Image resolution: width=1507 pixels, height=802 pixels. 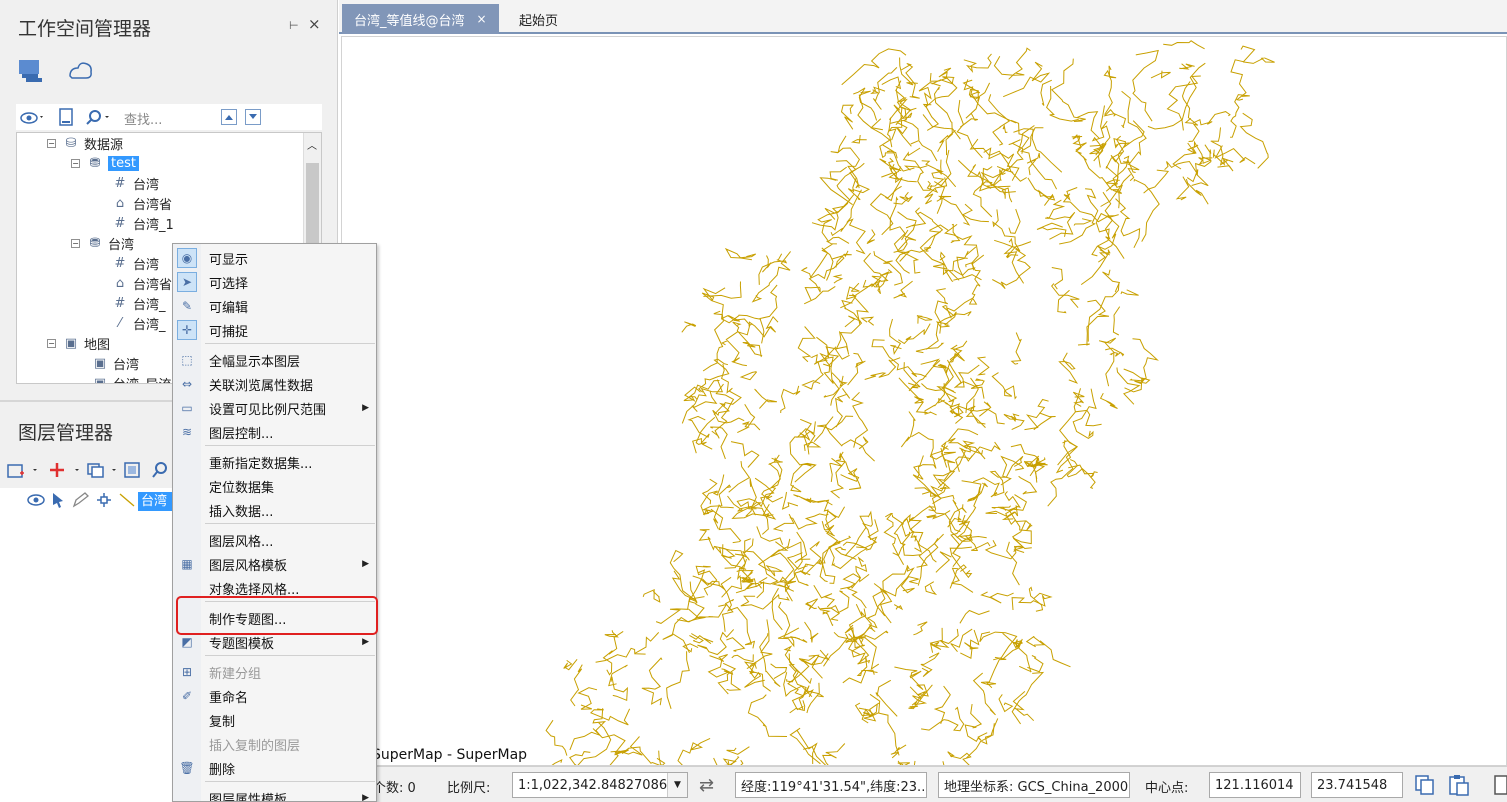 What do you see at coordinates (1459, 785) in the screenshot?
I see `paste-coords-icon` at bounding box center [1459, 785].